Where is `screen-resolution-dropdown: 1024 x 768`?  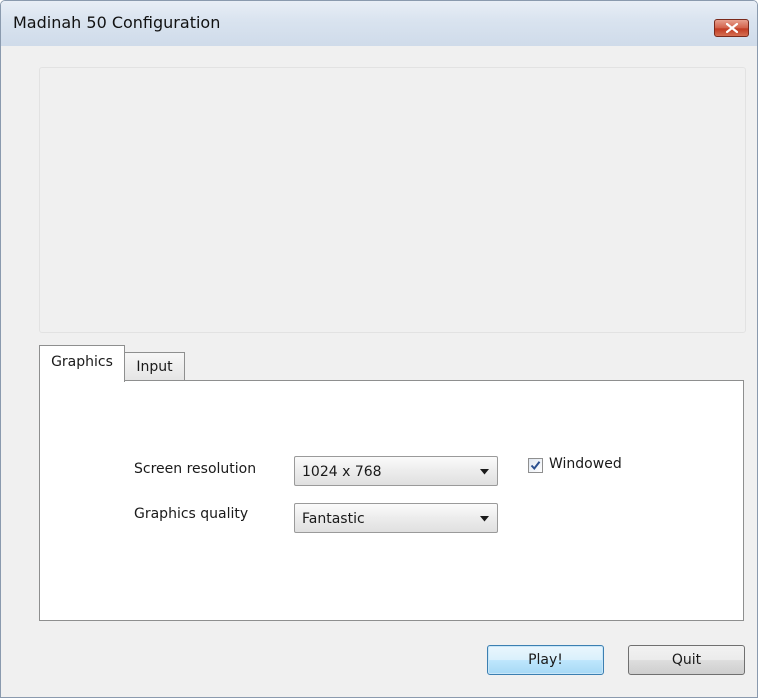
screen-resolution-dropdown: 1024 x 768 is located at coordinates (396, 471).